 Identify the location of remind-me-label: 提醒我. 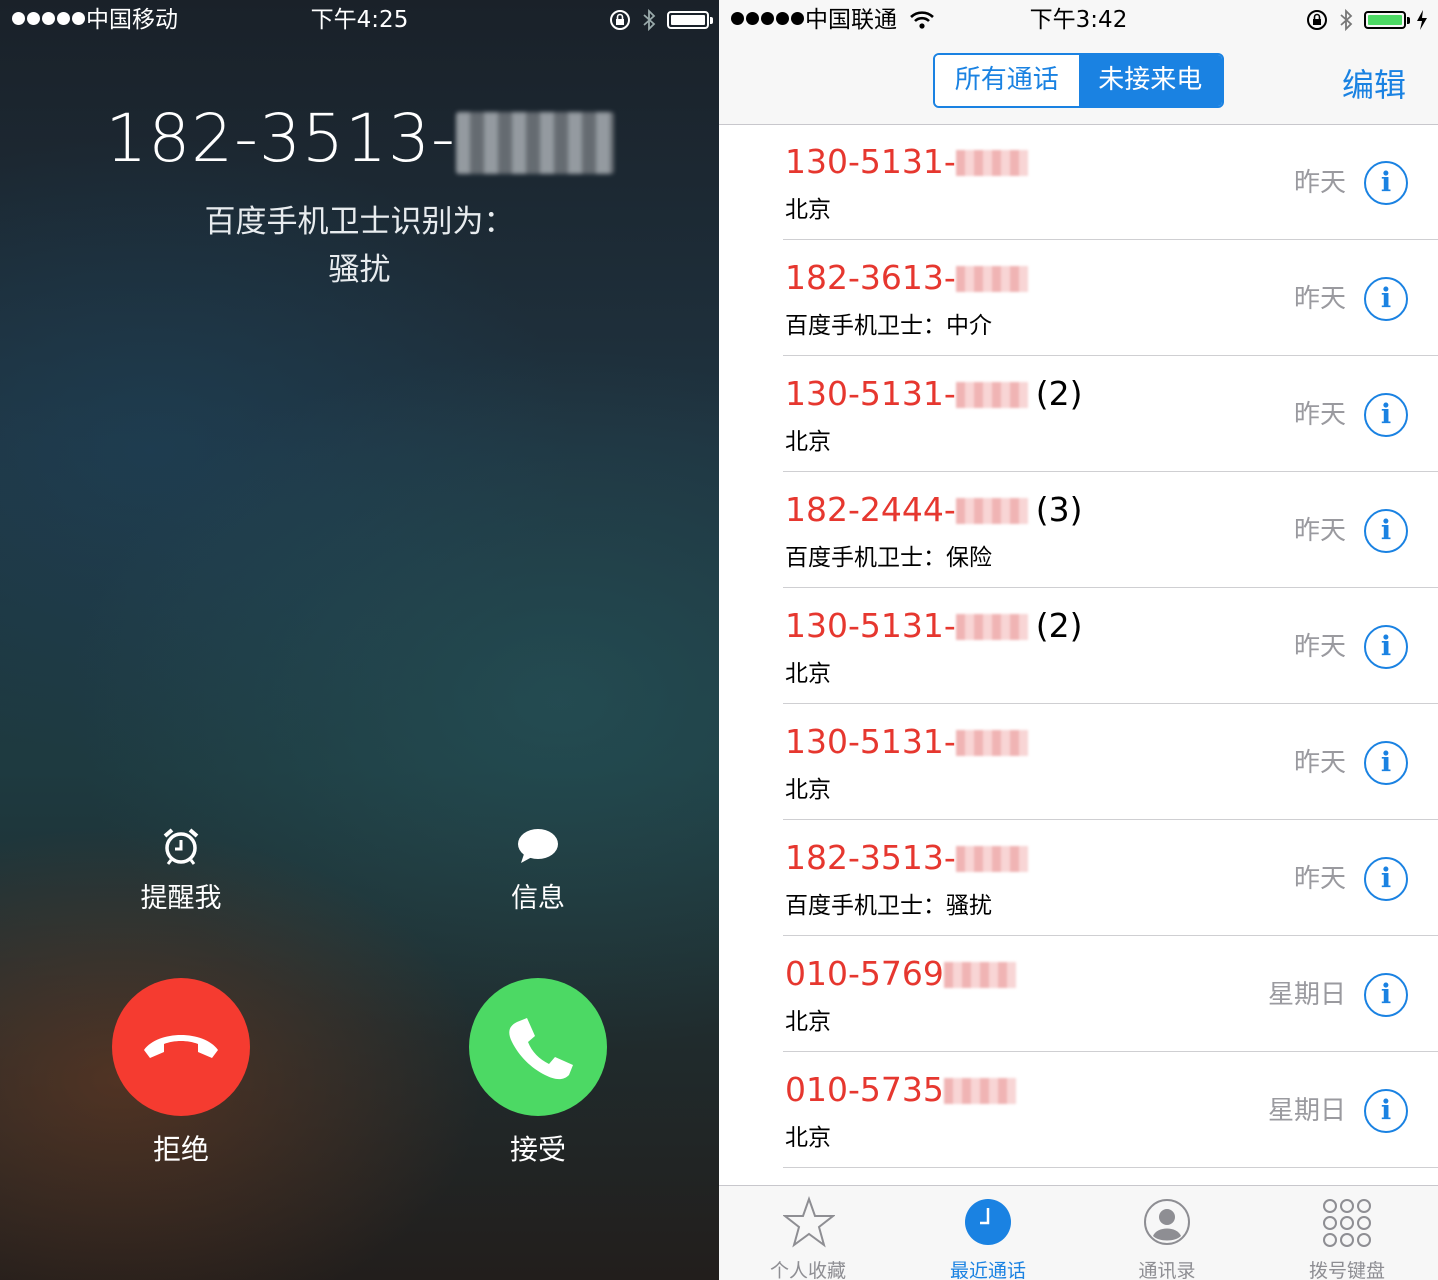
(181, 898).